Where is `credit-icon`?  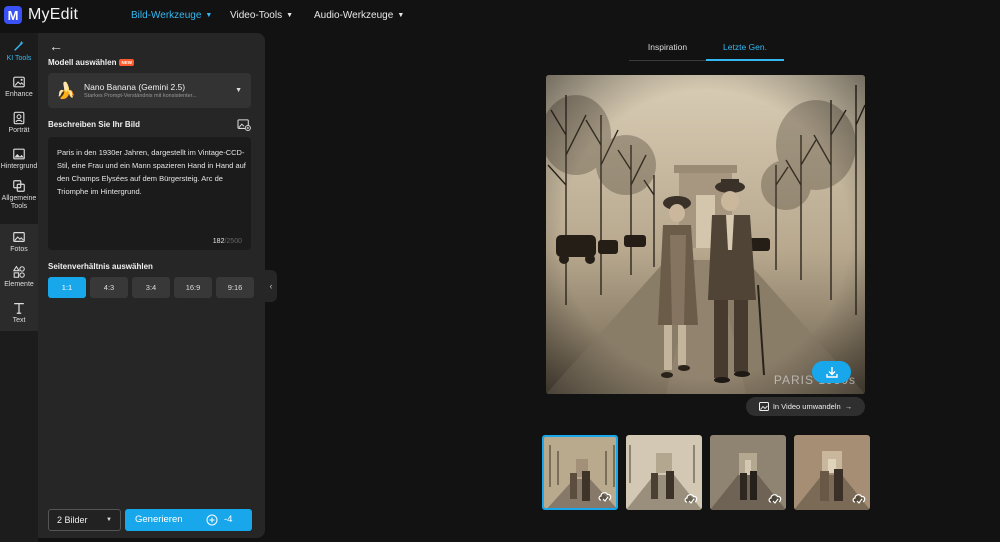
credit-icon is located at coordinates (212, 520).